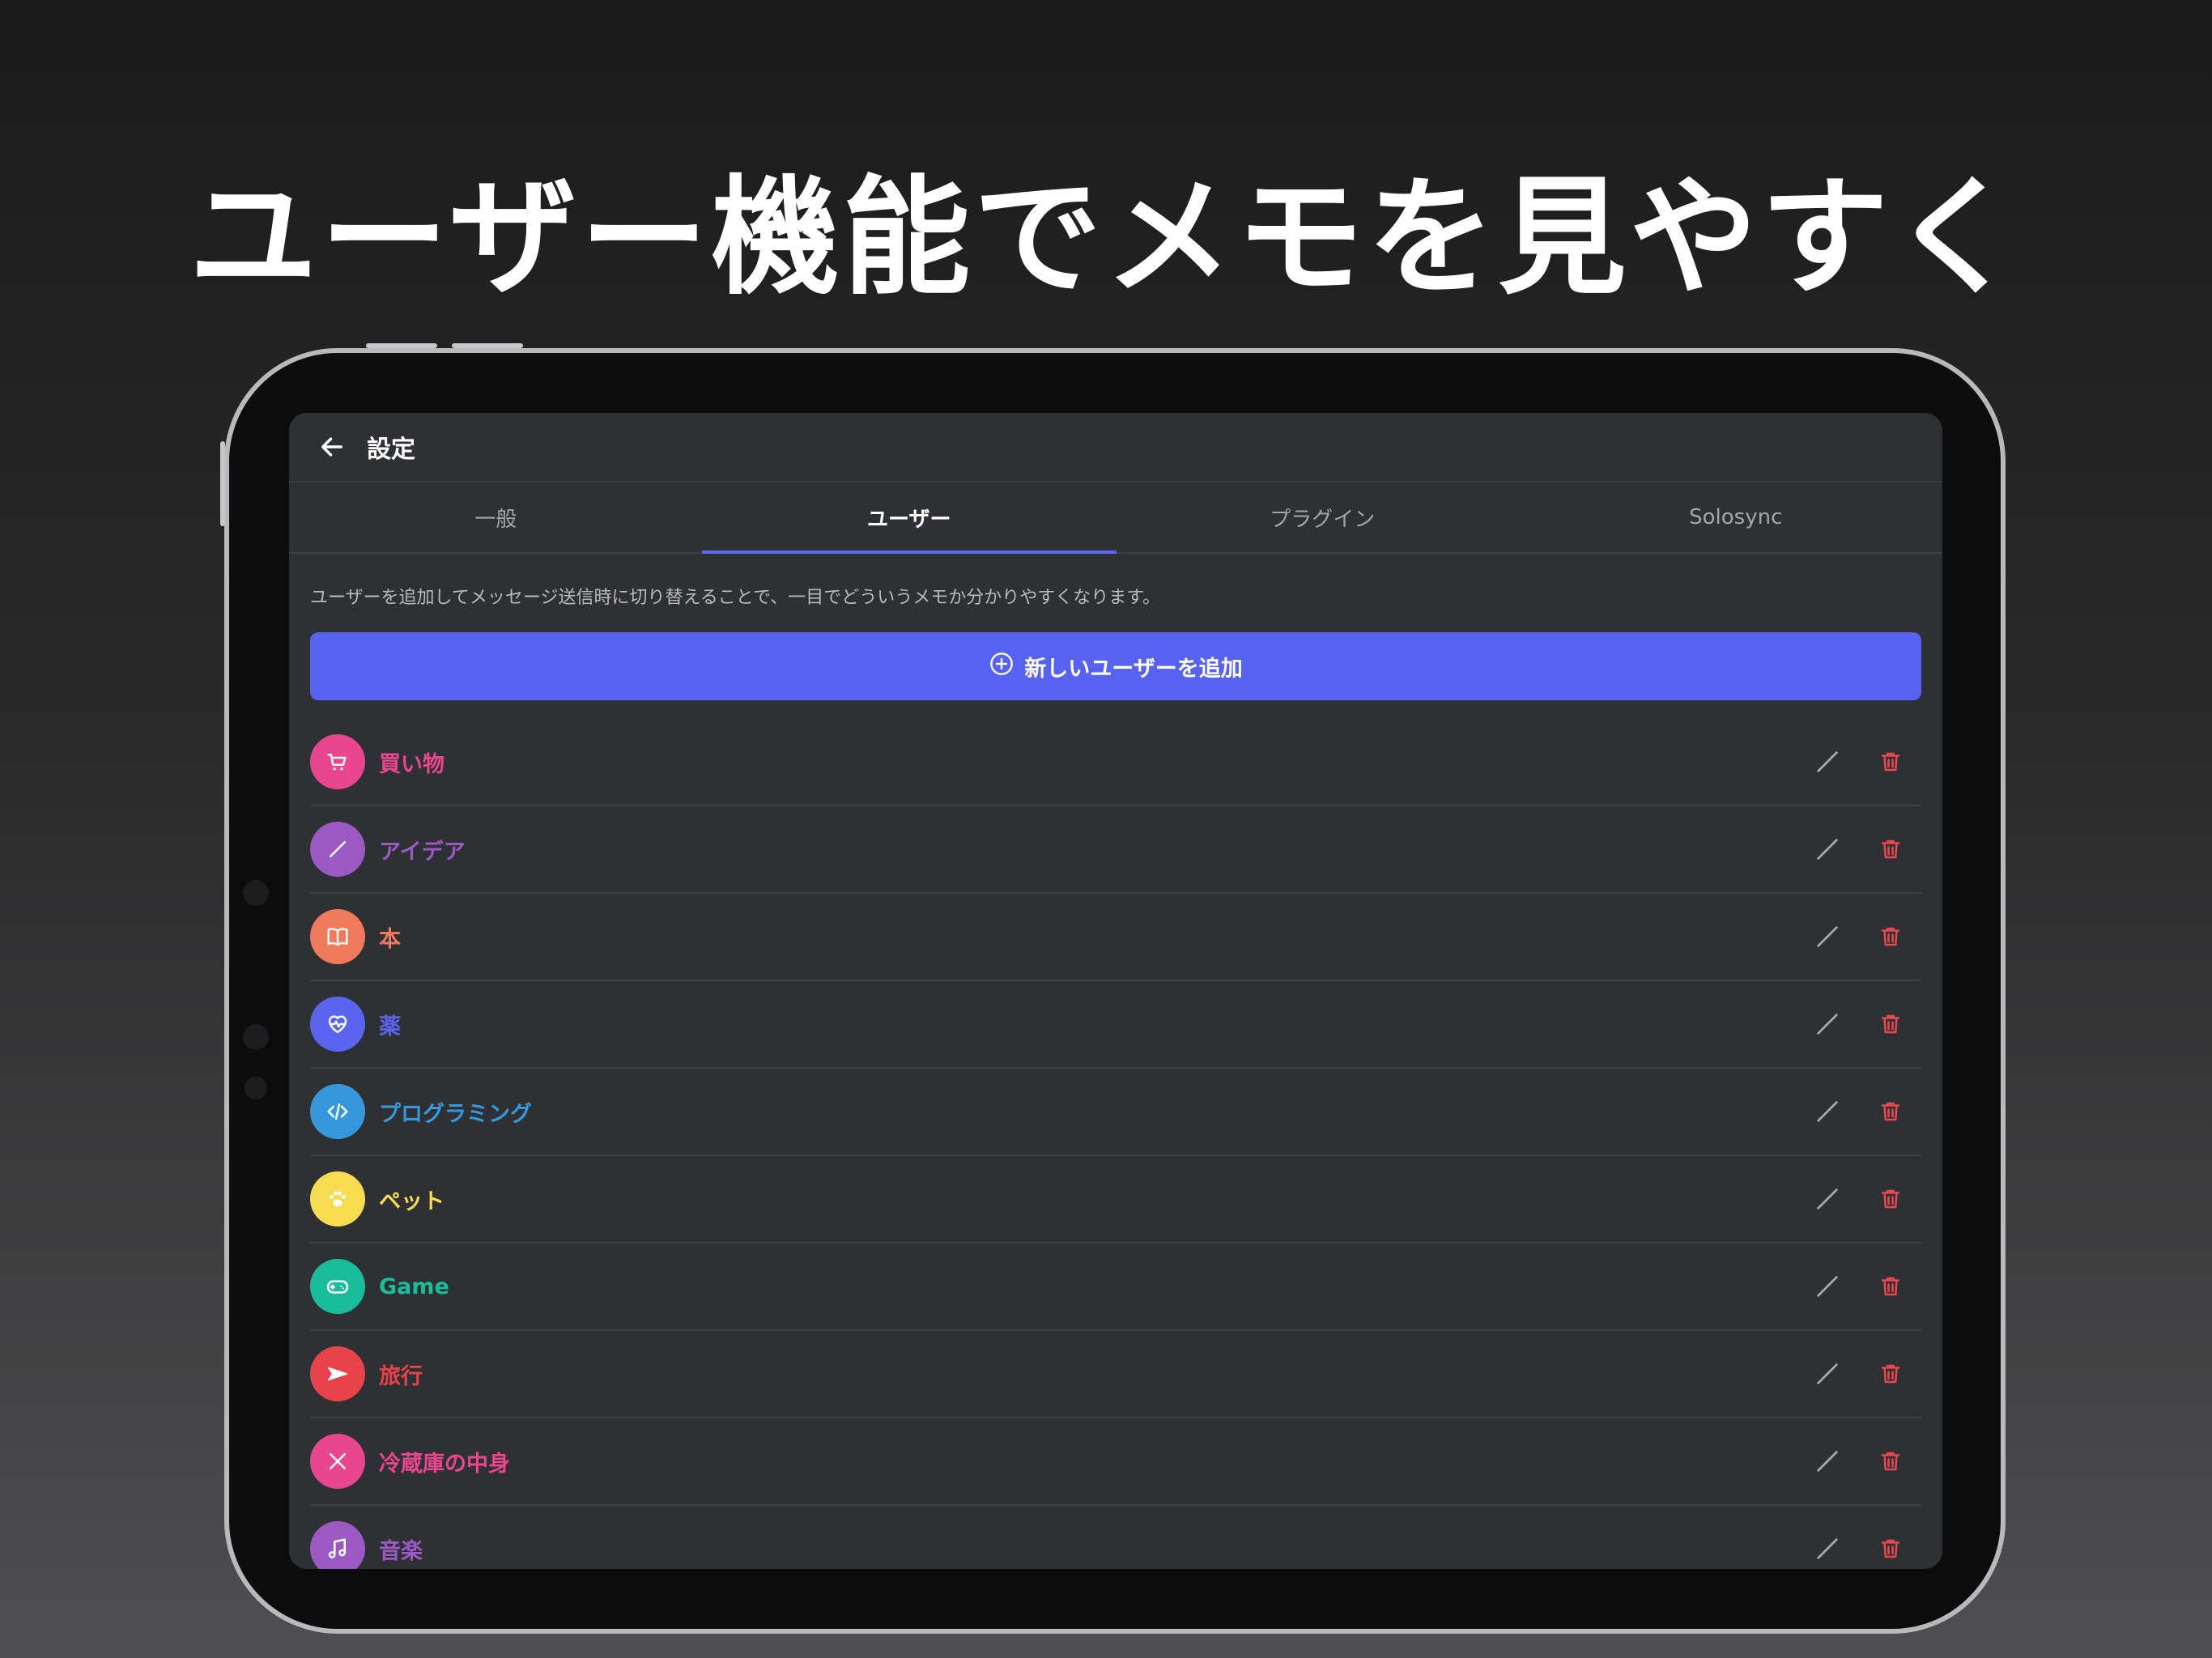 The height and width of the screenshot is (1658, 2212). I want to click on user-name: ペット, so click(412, 1201).